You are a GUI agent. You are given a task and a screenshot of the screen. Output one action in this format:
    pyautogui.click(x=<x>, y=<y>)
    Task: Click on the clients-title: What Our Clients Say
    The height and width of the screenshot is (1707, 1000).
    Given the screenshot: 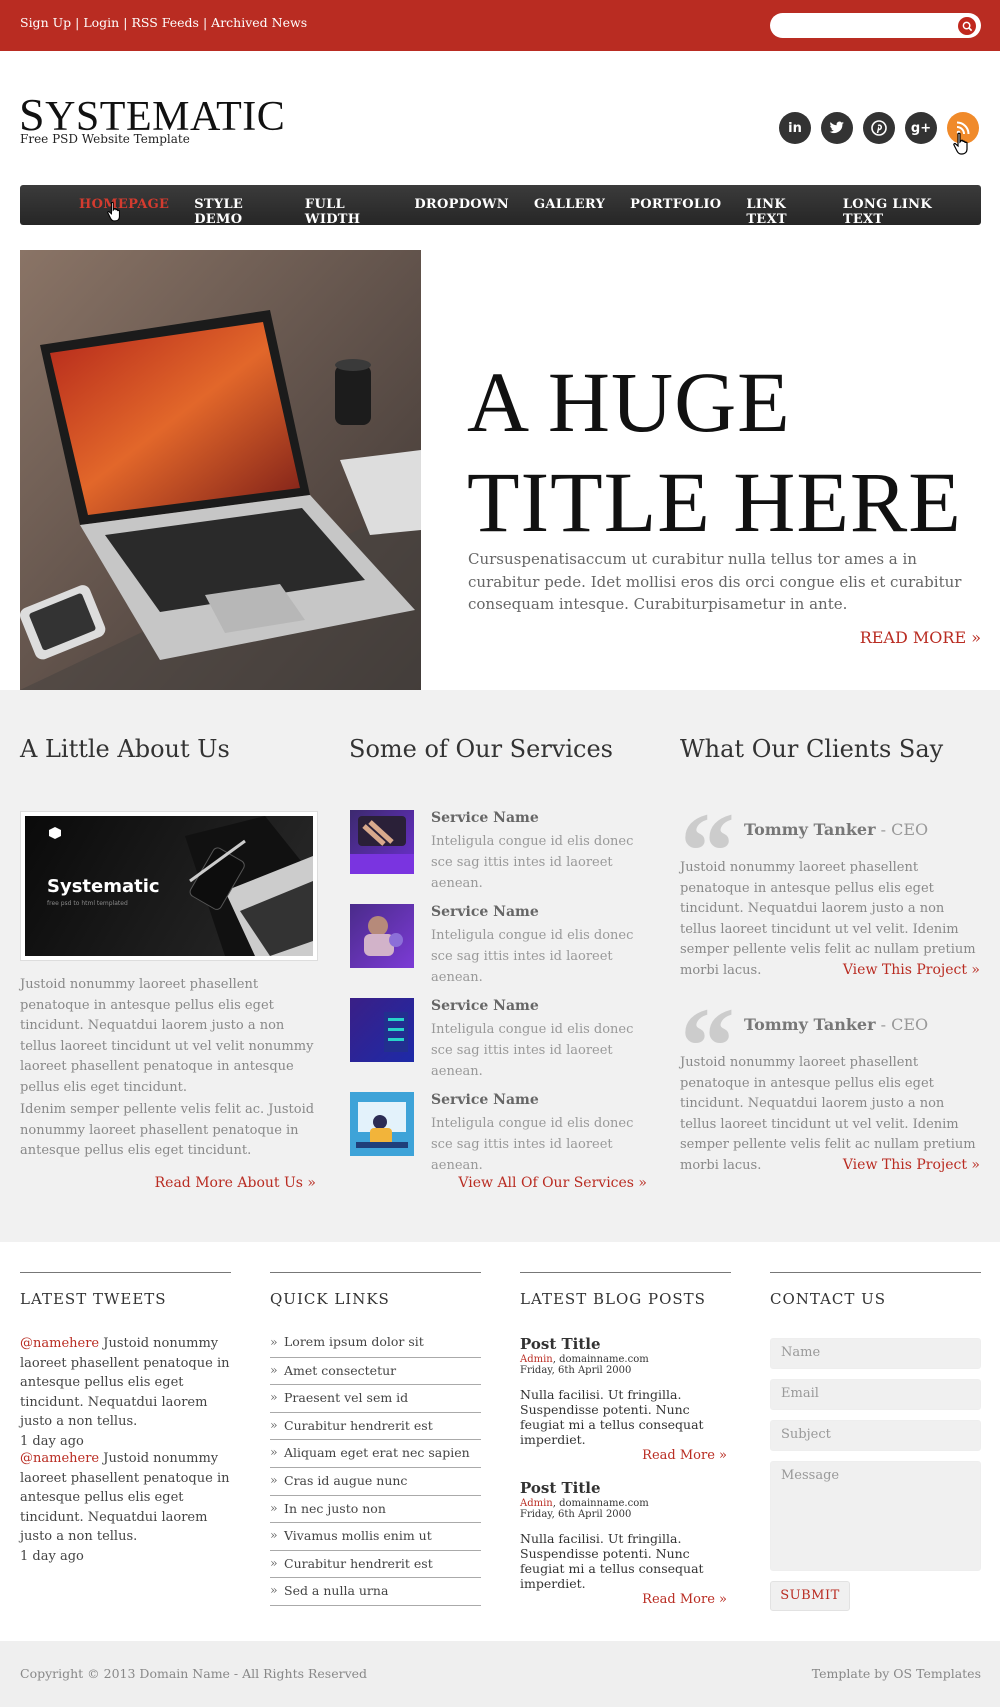 What is the action you would take?
    pyautogui.click(x=812, y=749)
    